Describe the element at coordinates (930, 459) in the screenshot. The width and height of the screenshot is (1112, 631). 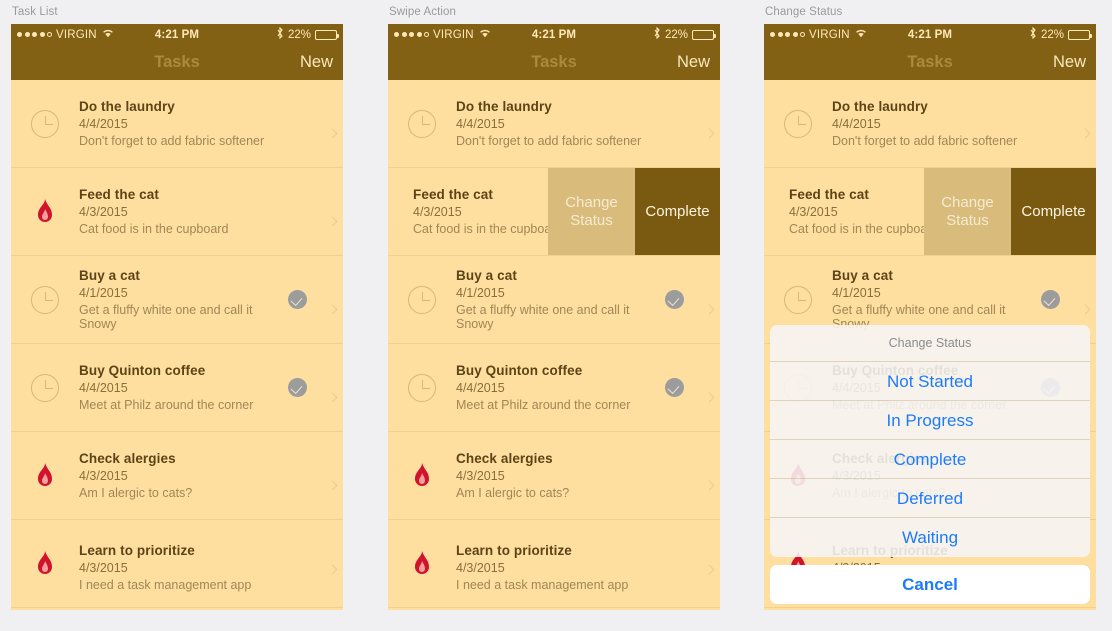
I see `status-option-complete: Complete` at that location.